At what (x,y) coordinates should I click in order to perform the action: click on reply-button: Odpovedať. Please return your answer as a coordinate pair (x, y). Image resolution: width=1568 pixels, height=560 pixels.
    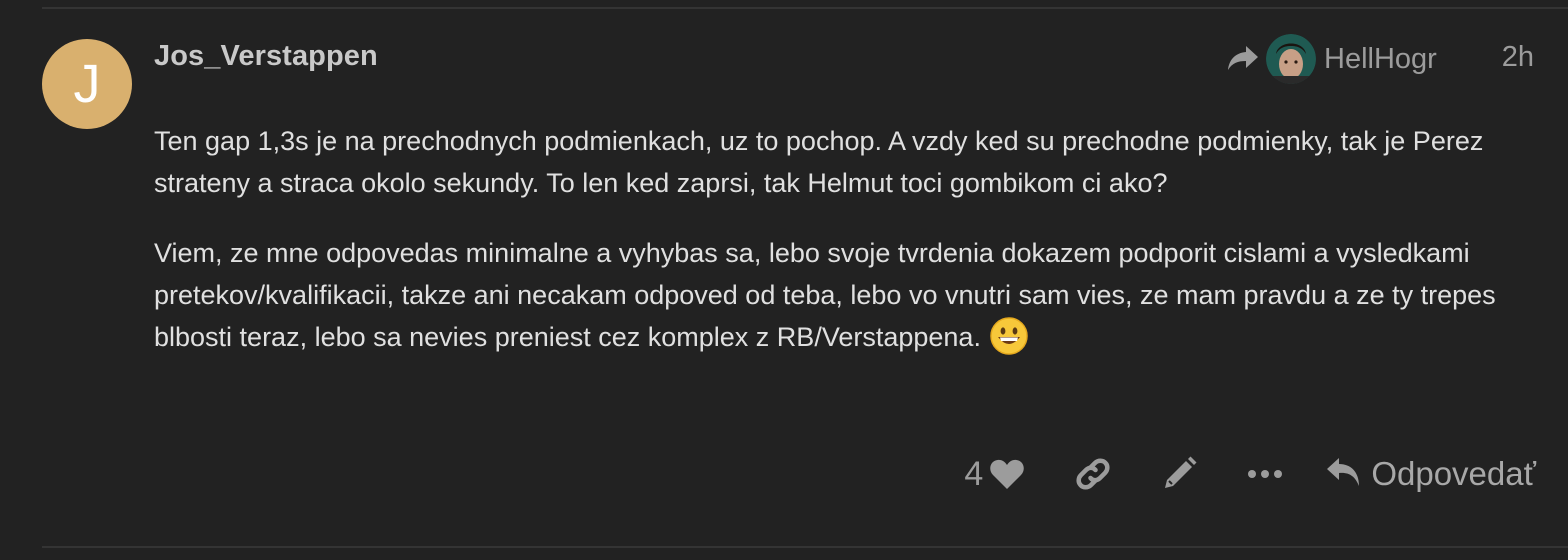
    Looking at the image, I should click on (1430, 474).